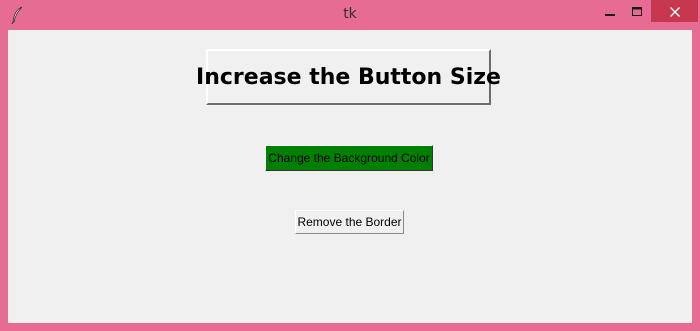 Image resolution: width=700 pixels, height=331 pixels. I want to click on minimize-icon, so click(610, 11).